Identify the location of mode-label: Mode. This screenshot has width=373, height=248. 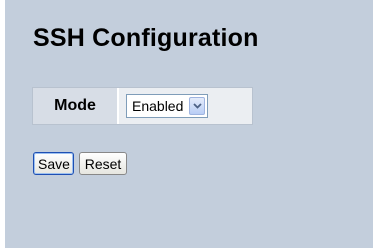
(76, 106).